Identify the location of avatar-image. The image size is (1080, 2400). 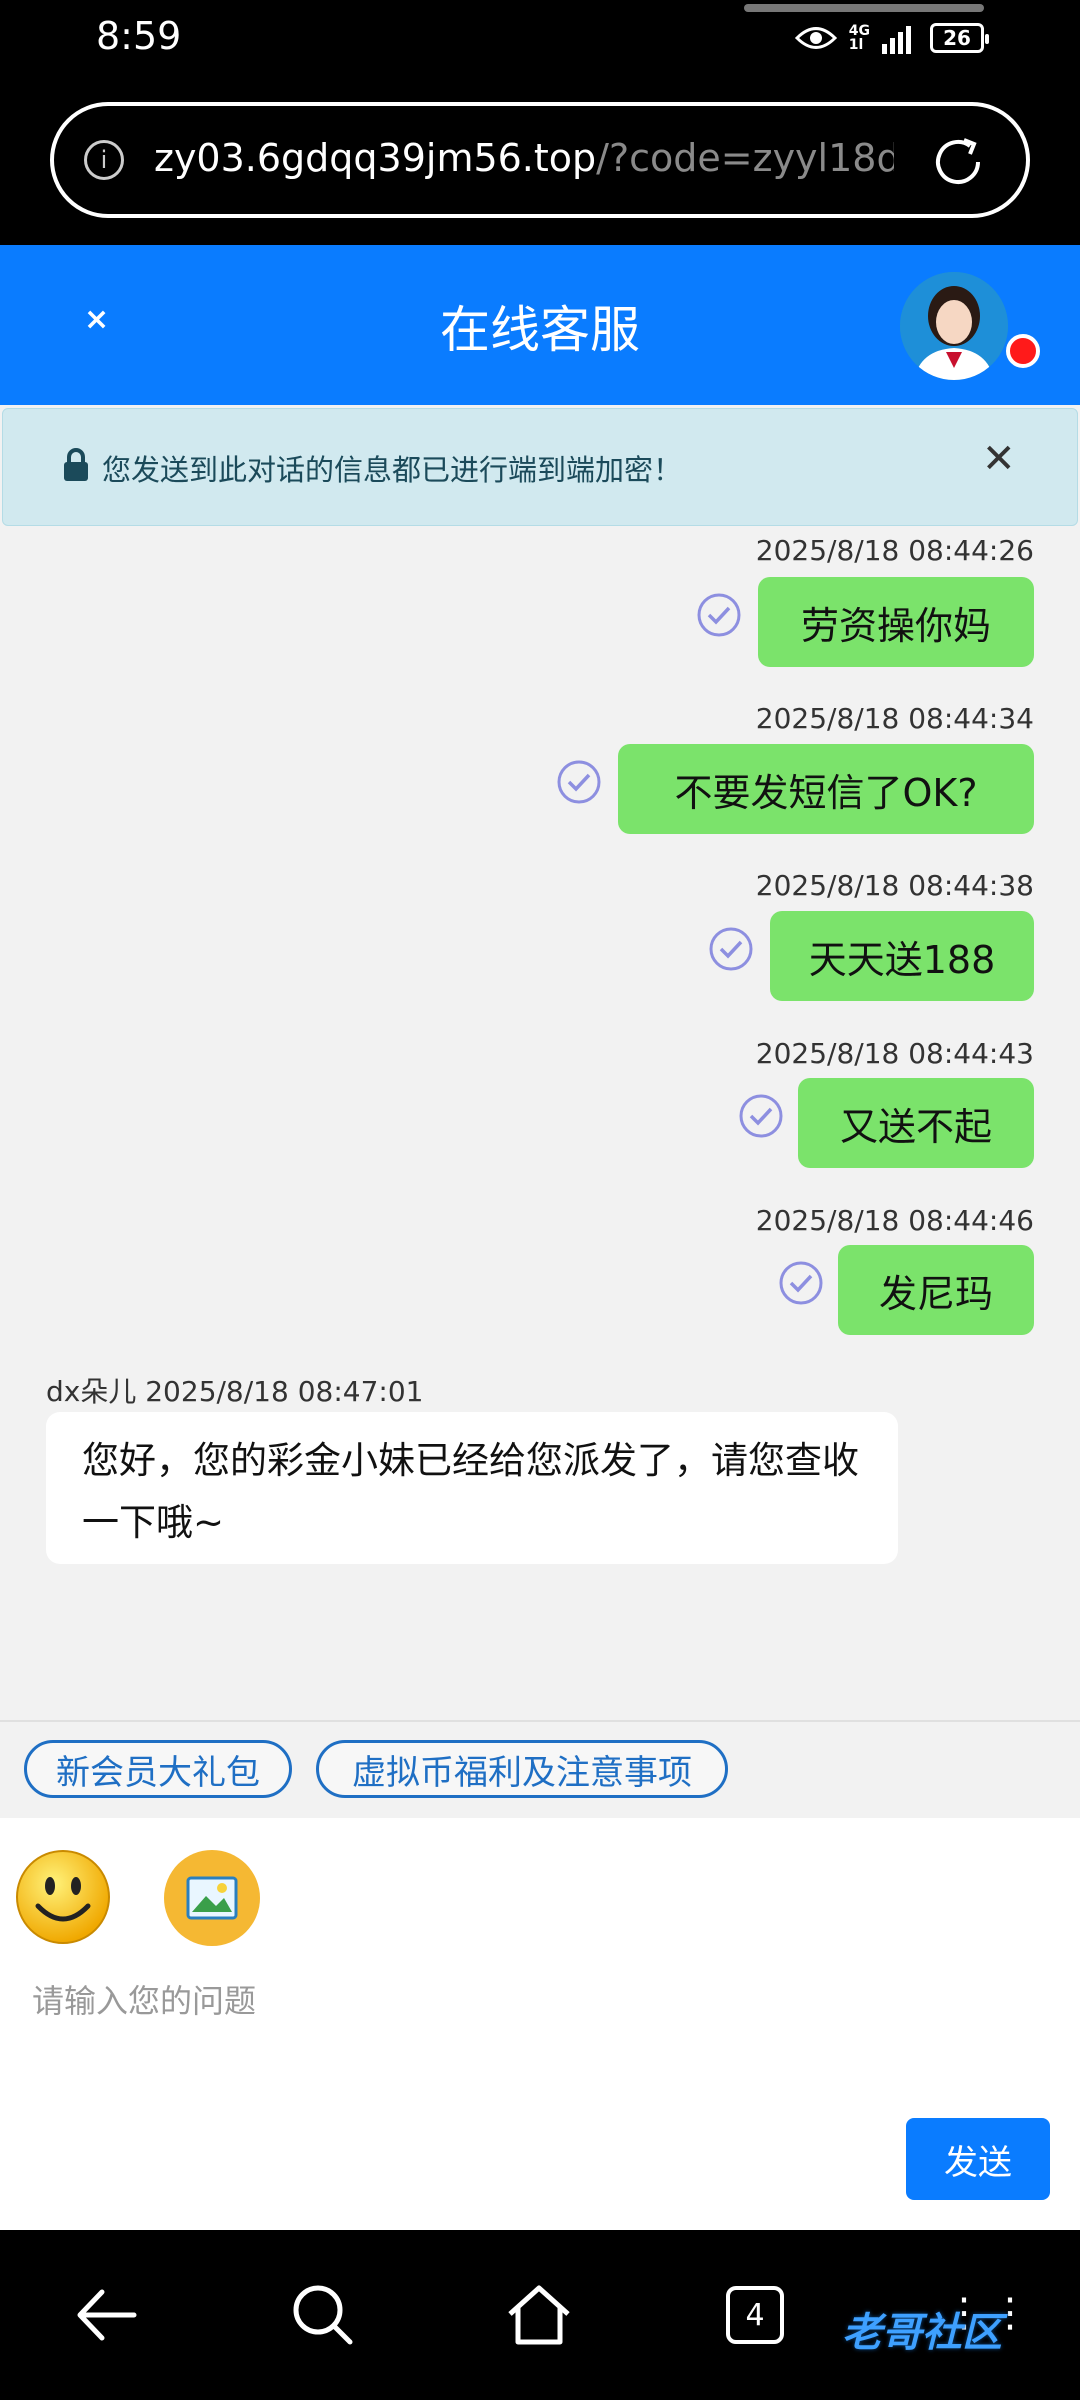
(954, 326).